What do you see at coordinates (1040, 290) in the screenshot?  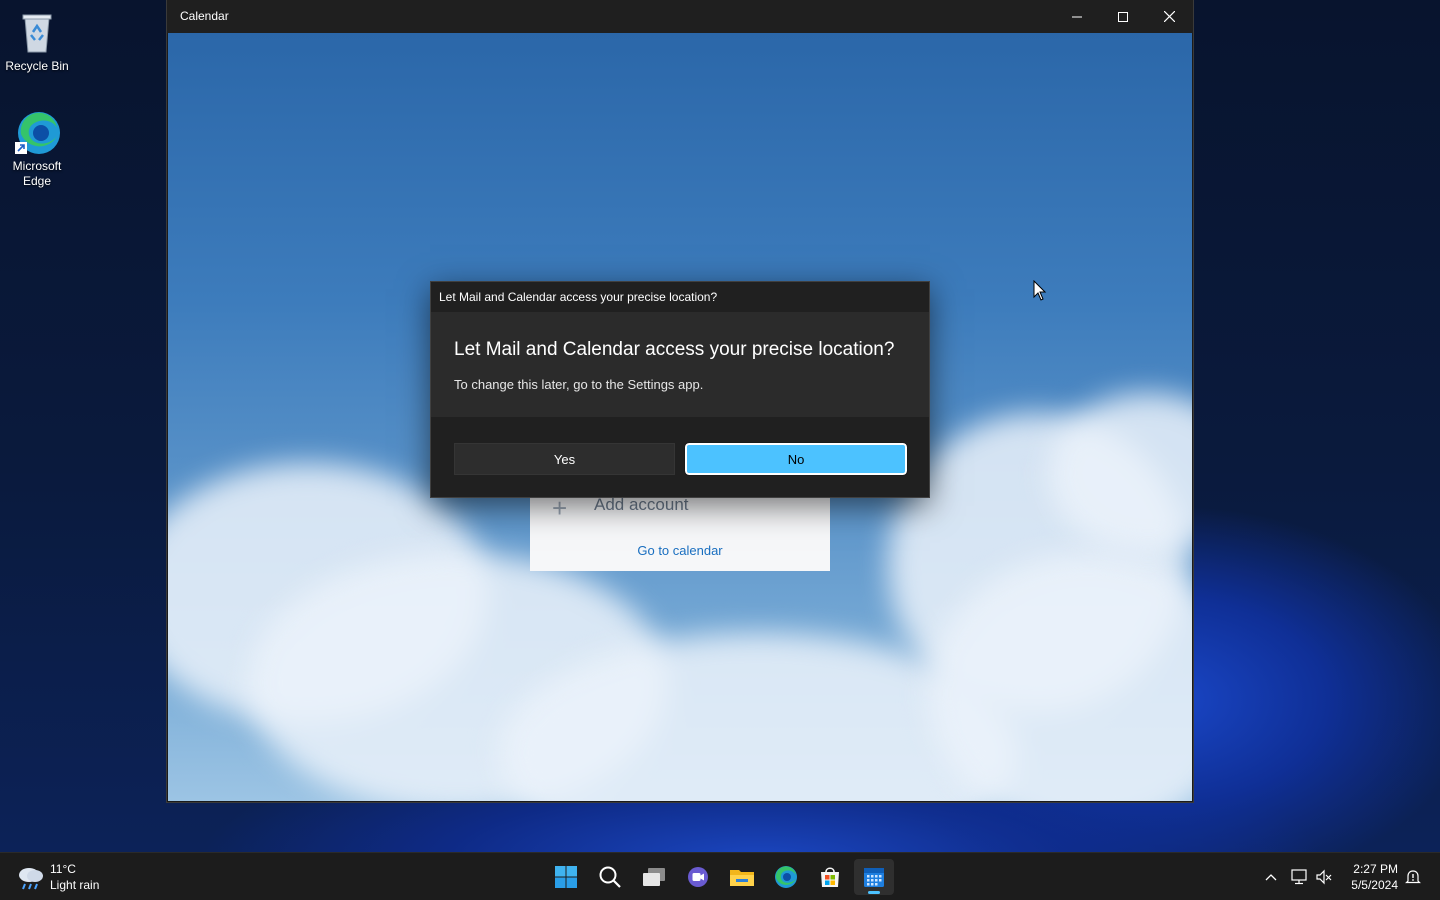 I see `mouse-cursor-icon` at bounding box center [1040, 290].